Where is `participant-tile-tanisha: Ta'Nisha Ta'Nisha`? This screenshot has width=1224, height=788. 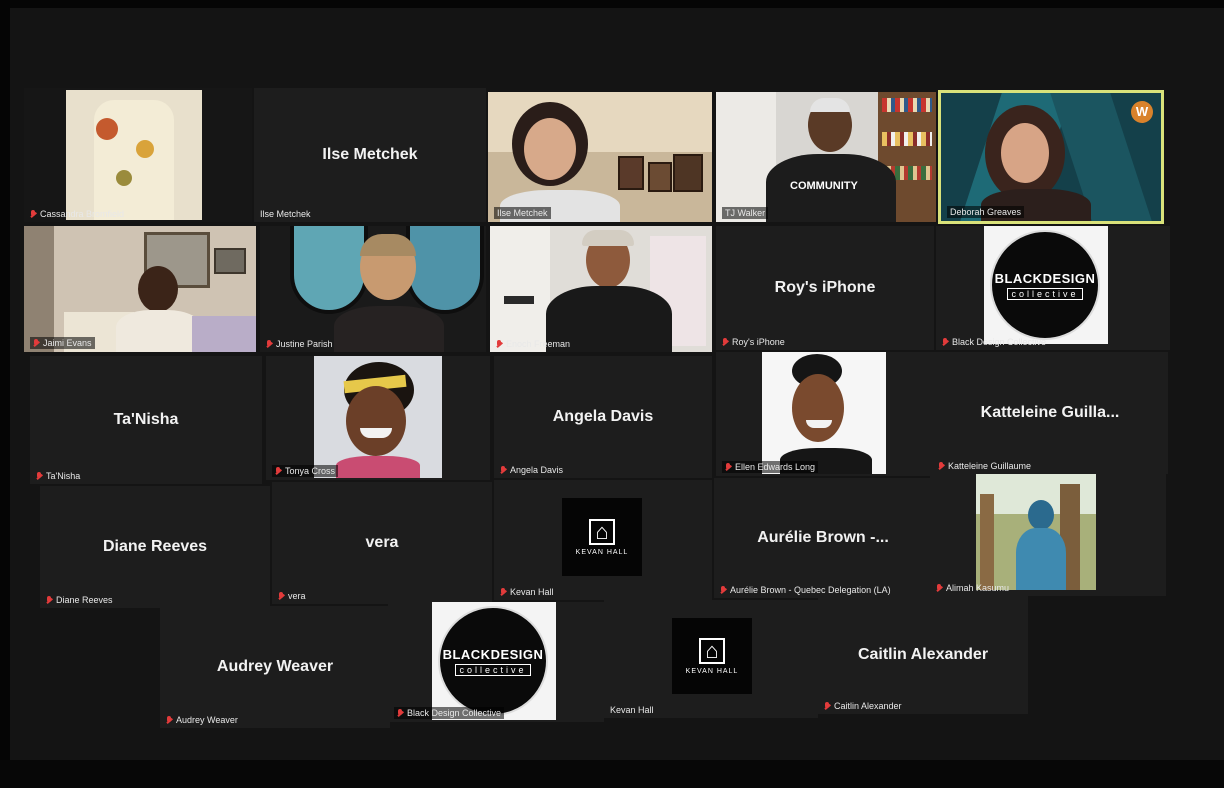
participant-tile-tanisha: Ta'Nisha Ta'Nisha is located at coordinates (146, 420).